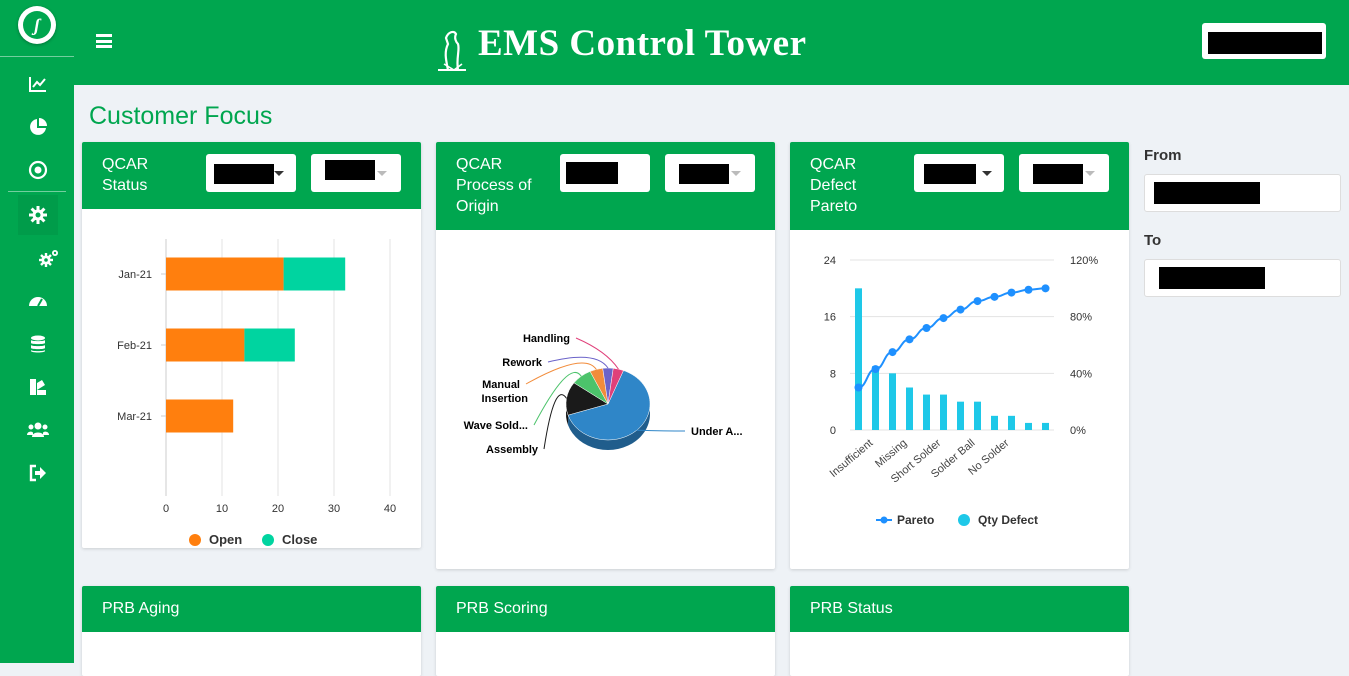 Image resolution: width=1349 pixels, height=676 pixels. I want to click on nav-target, so click(38, 170).